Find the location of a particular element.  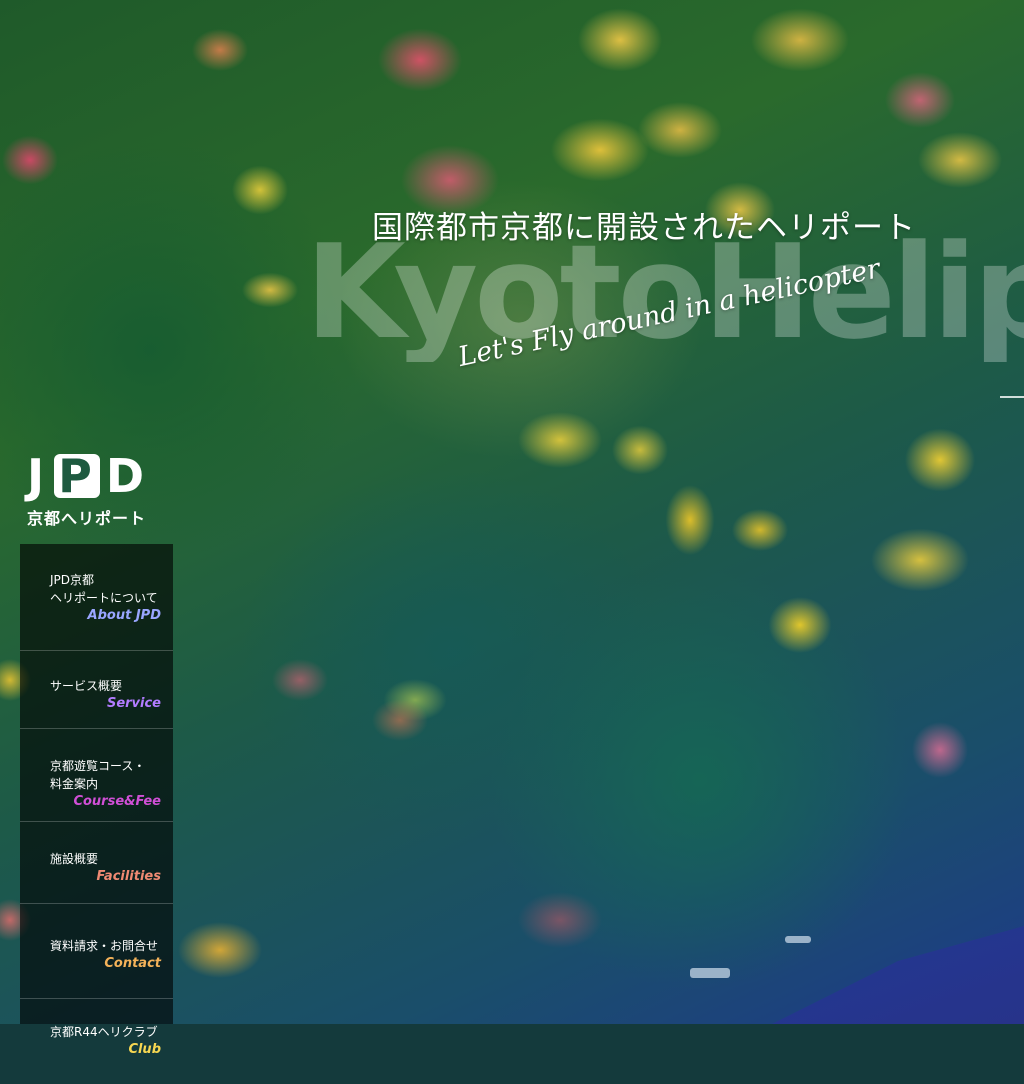

menu-item-sublabel: Contact is located at coordinates (132, 963).